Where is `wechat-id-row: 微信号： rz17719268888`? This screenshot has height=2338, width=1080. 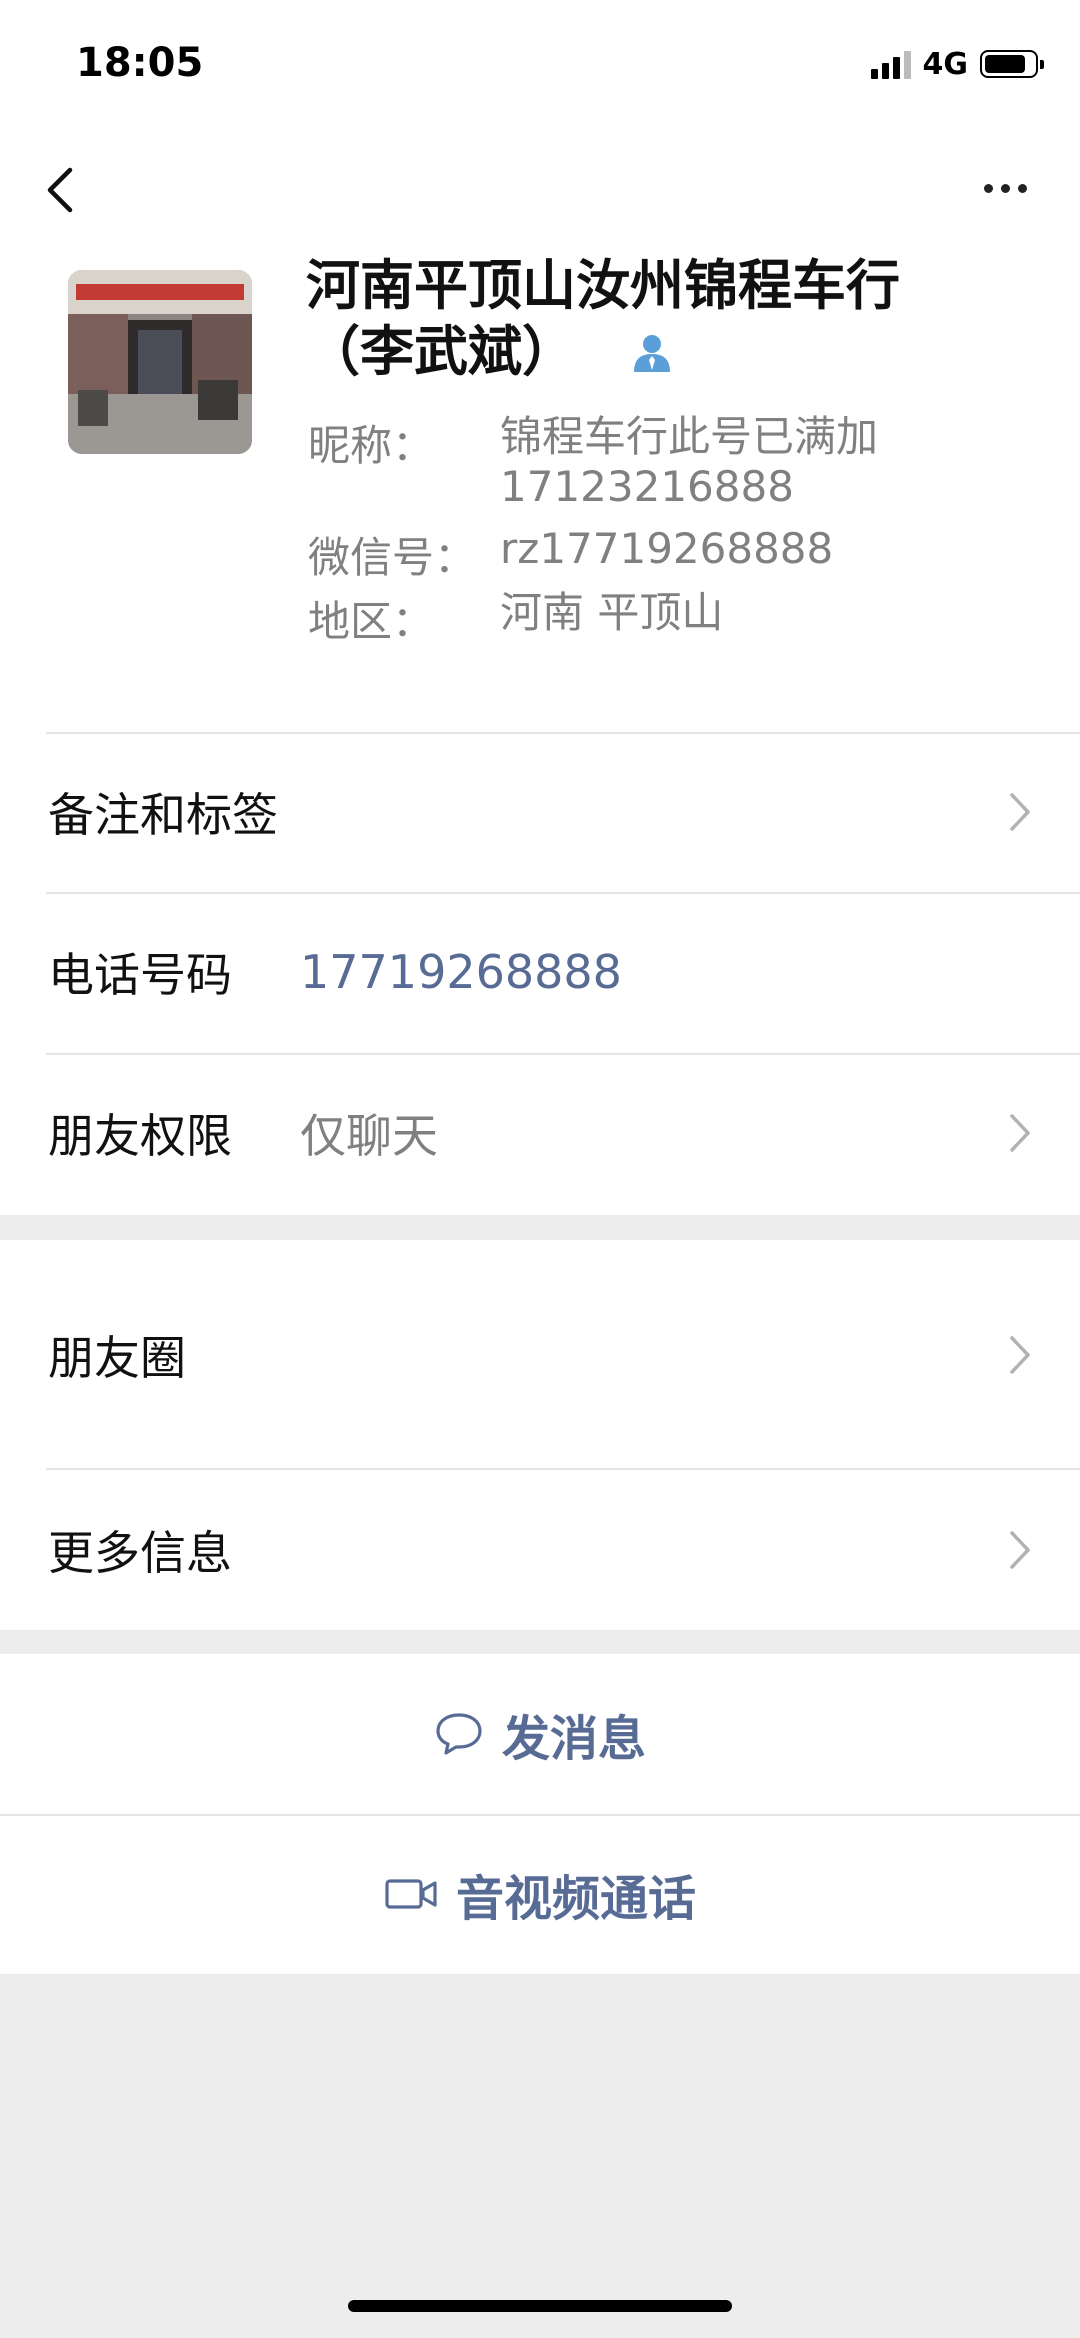
wechat-id-row: 微信号： rz17719268888 is located at coordinates (654, 554).